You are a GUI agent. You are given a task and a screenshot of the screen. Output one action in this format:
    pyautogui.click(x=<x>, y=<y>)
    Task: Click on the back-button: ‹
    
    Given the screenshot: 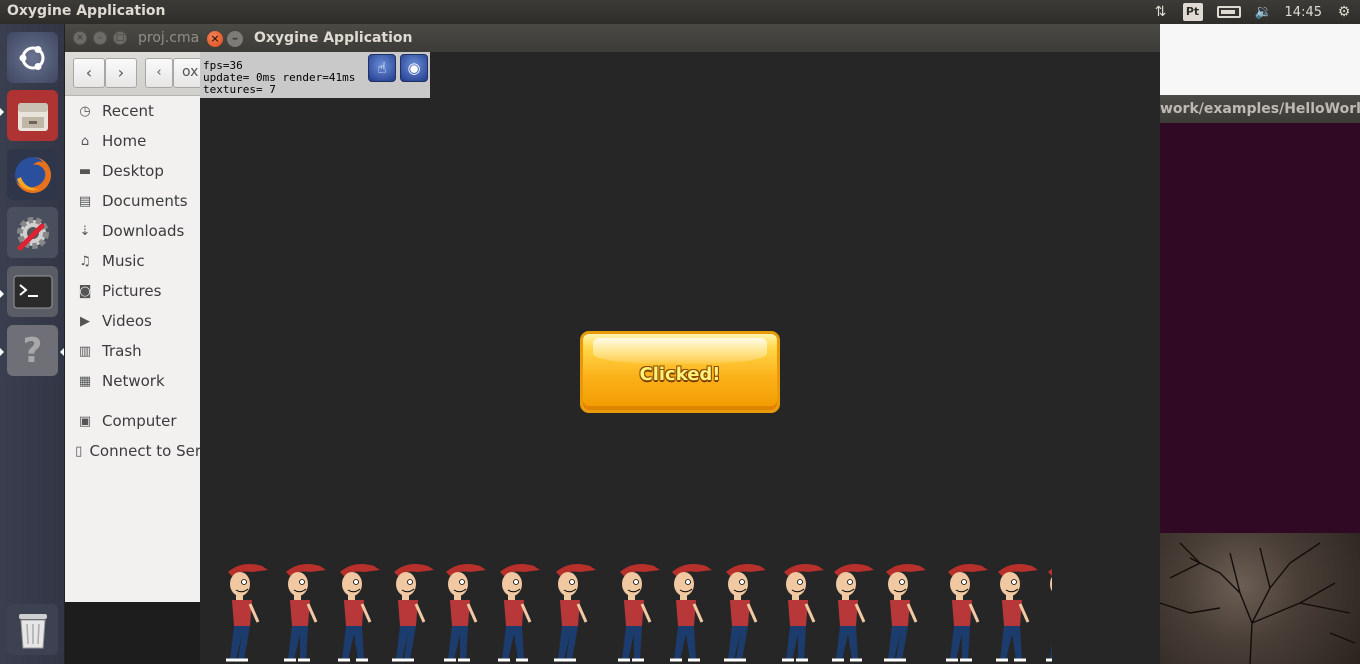 What is the action you would take?
    pyautogui.click(x=89, y=73)
    